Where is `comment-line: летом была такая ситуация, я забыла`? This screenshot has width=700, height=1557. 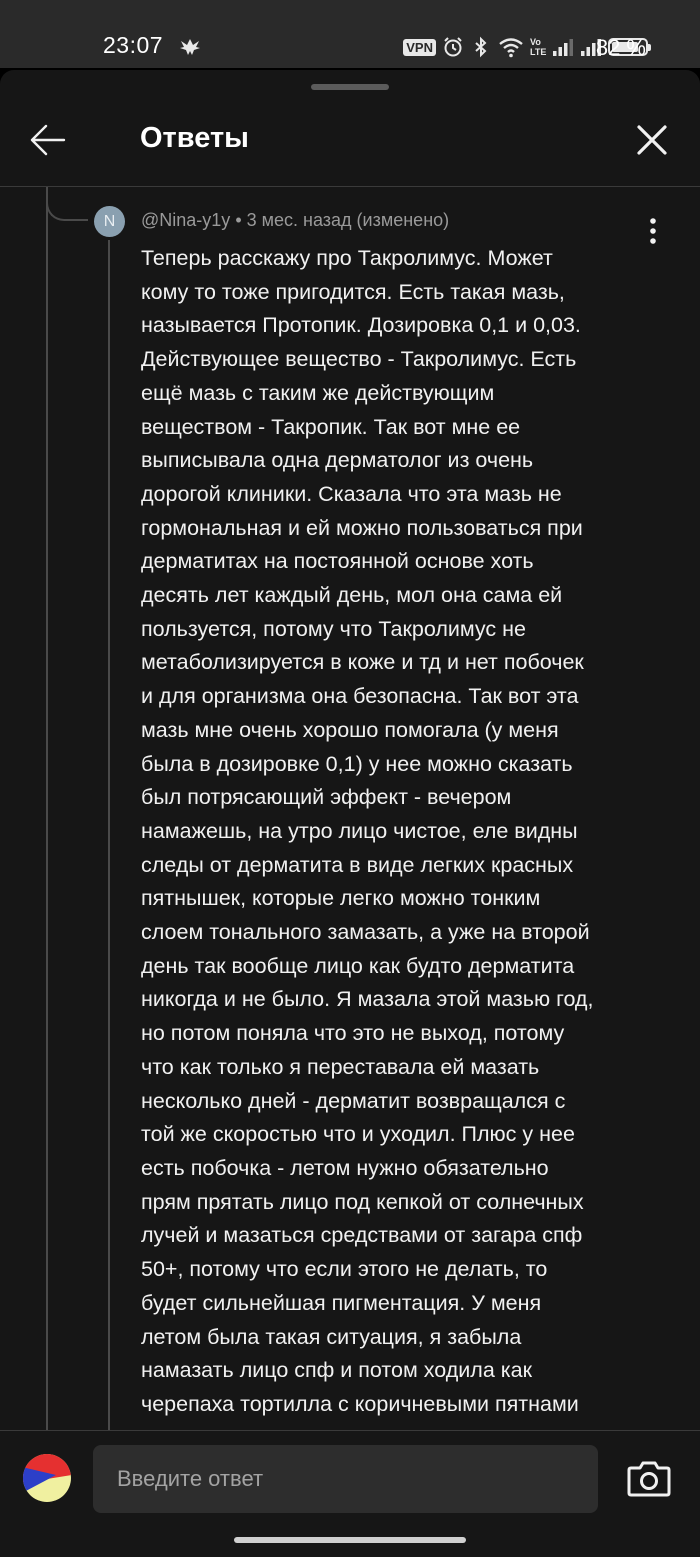 comment-line: летом была такая ситуация, я забыла is located at coordinates (331, 1336).